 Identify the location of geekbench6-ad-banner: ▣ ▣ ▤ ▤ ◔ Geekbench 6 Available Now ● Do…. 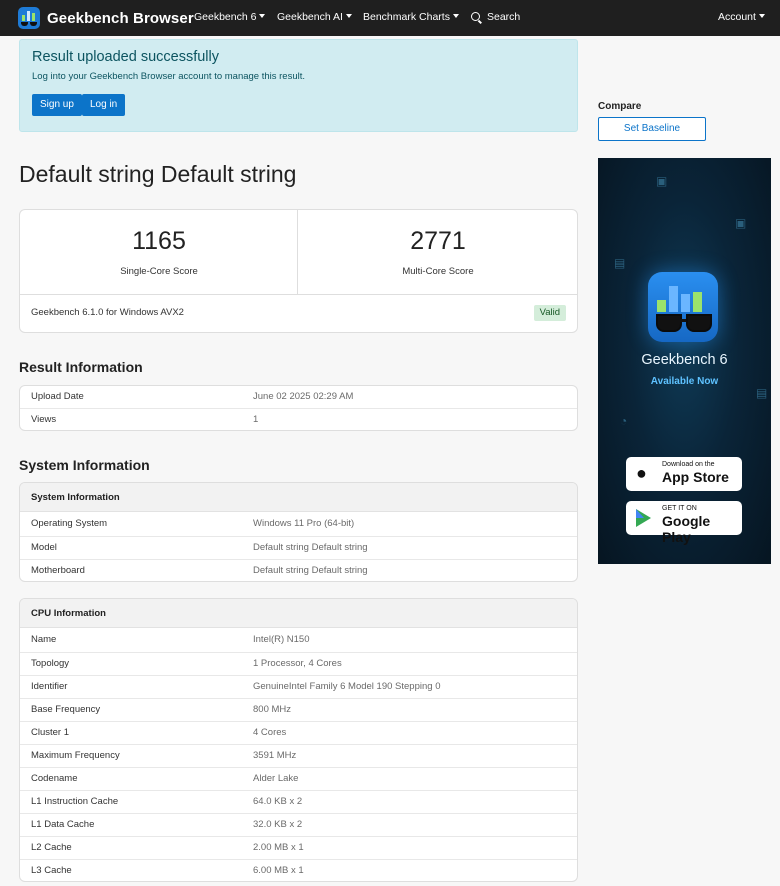
(684, 361).